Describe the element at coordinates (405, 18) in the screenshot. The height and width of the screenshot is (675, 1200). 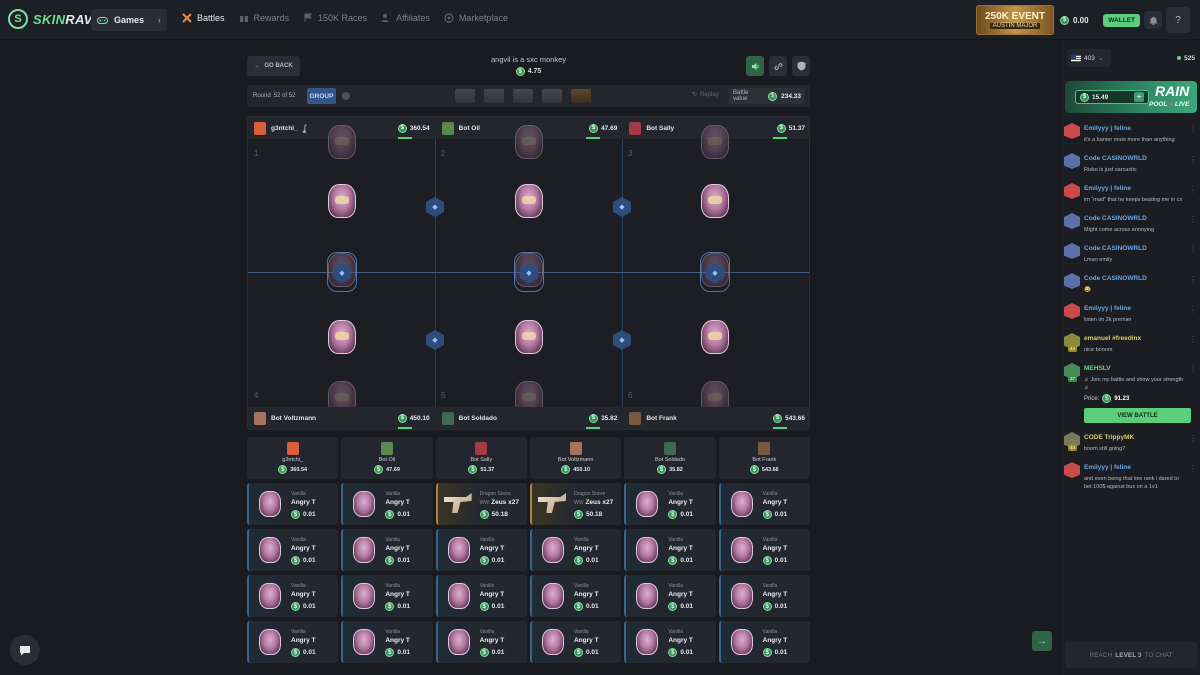
I see `nav-affiliates: Affiliates` at that location.